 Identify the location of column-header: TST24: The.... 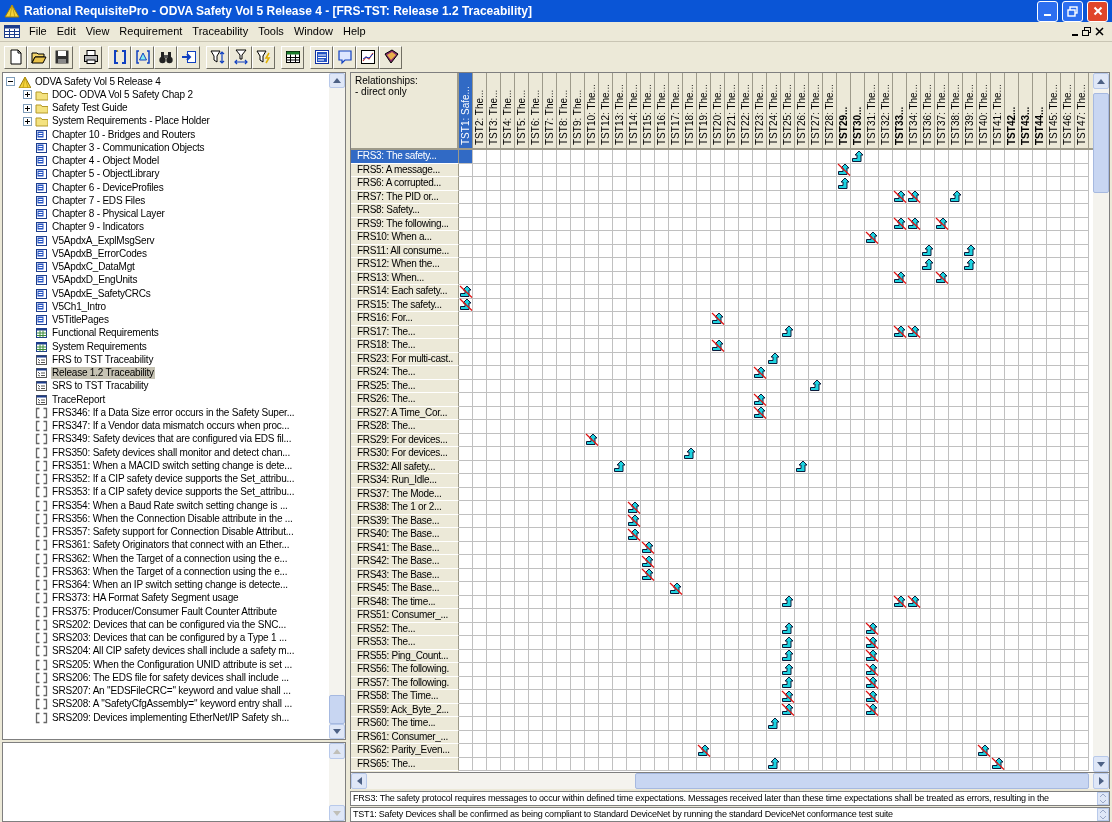
(774, 110).